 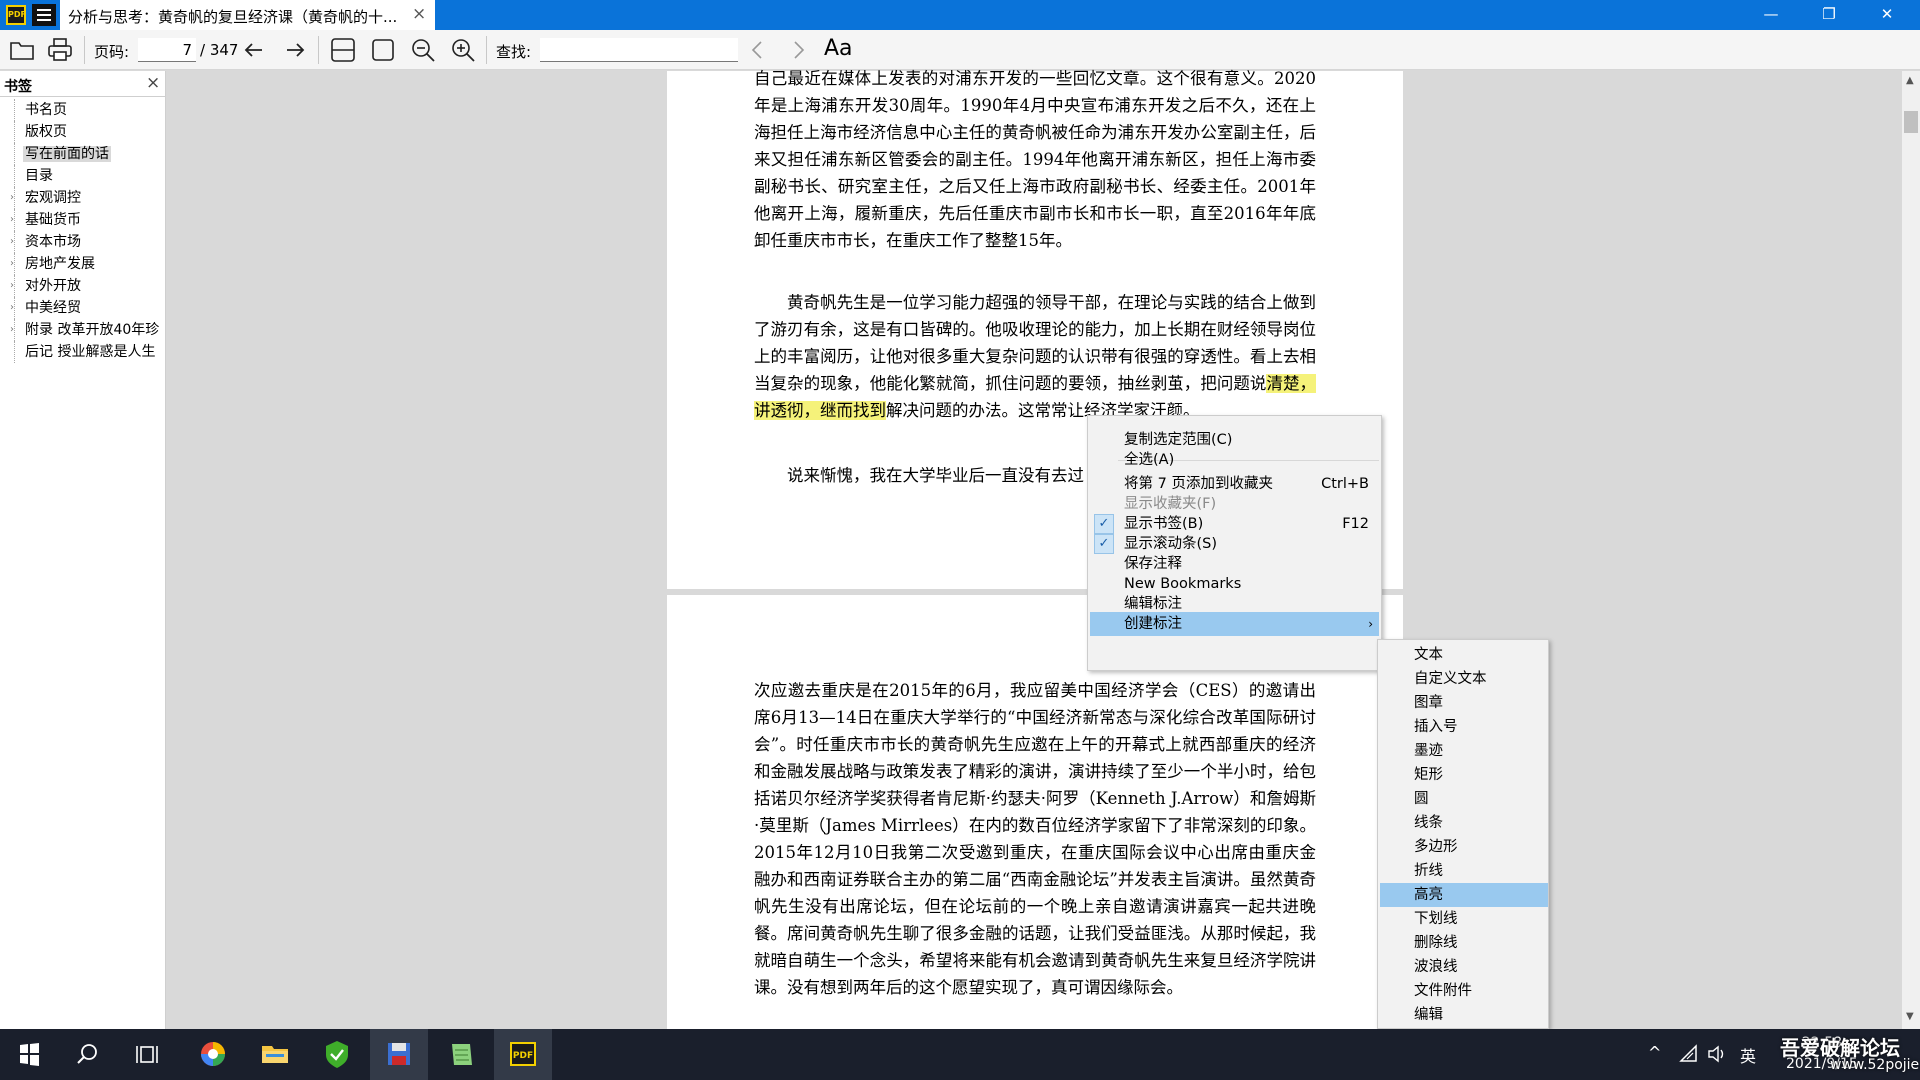 What do you see at coordinates (213, 1054) in the screenshot?
I see `browser-icon` at bounding box center [213, 1054].